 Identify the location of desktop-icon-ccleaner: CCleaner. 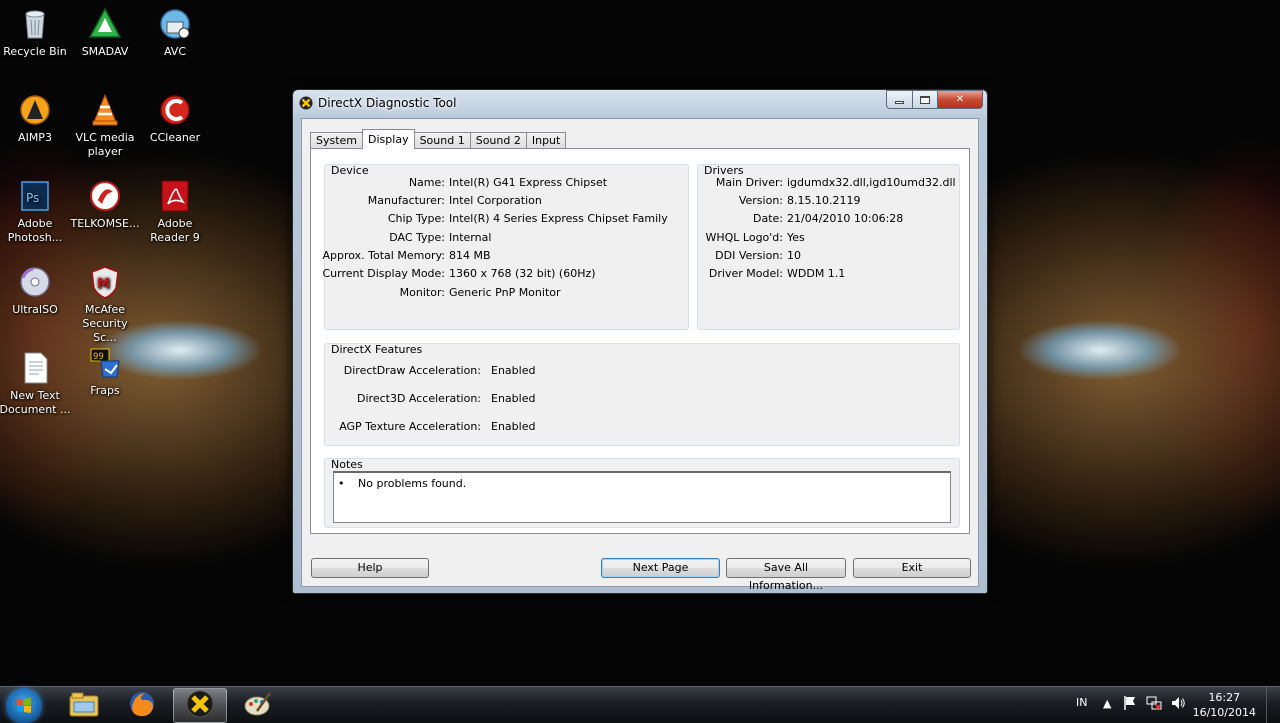
(175, 118).